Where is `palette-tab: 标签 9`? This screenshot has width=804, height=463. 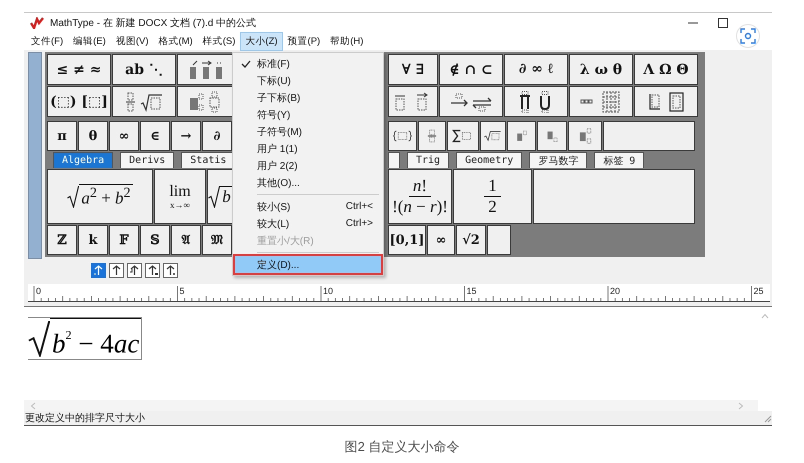
palette-tab: 标签 9 is located at coordinates (619, 160).